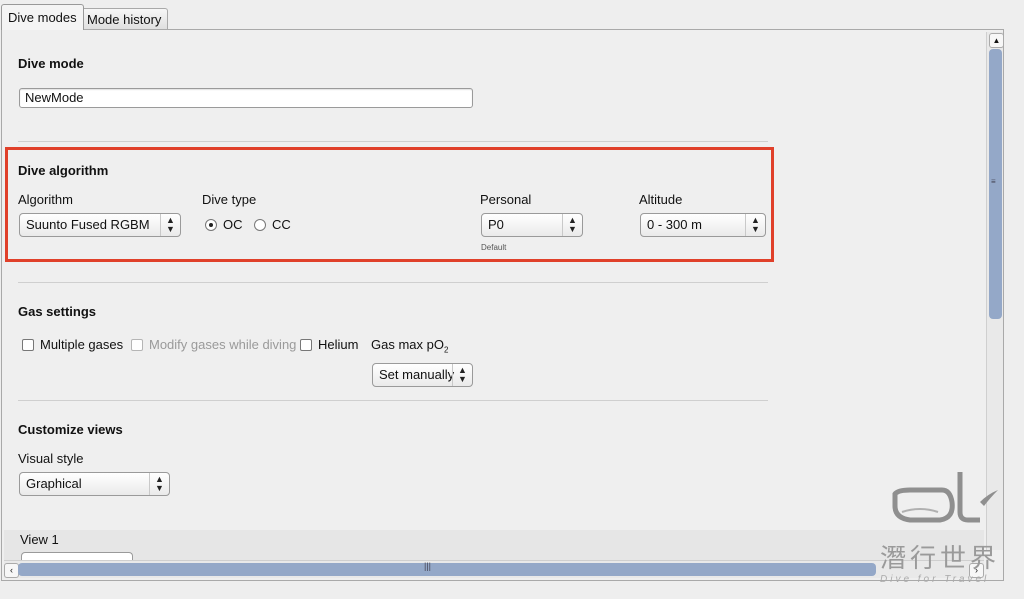  What do you see at coordinates (494, 545) in the screenshot?
I see `view1-section: View 1` at bounding box center [494, 545].